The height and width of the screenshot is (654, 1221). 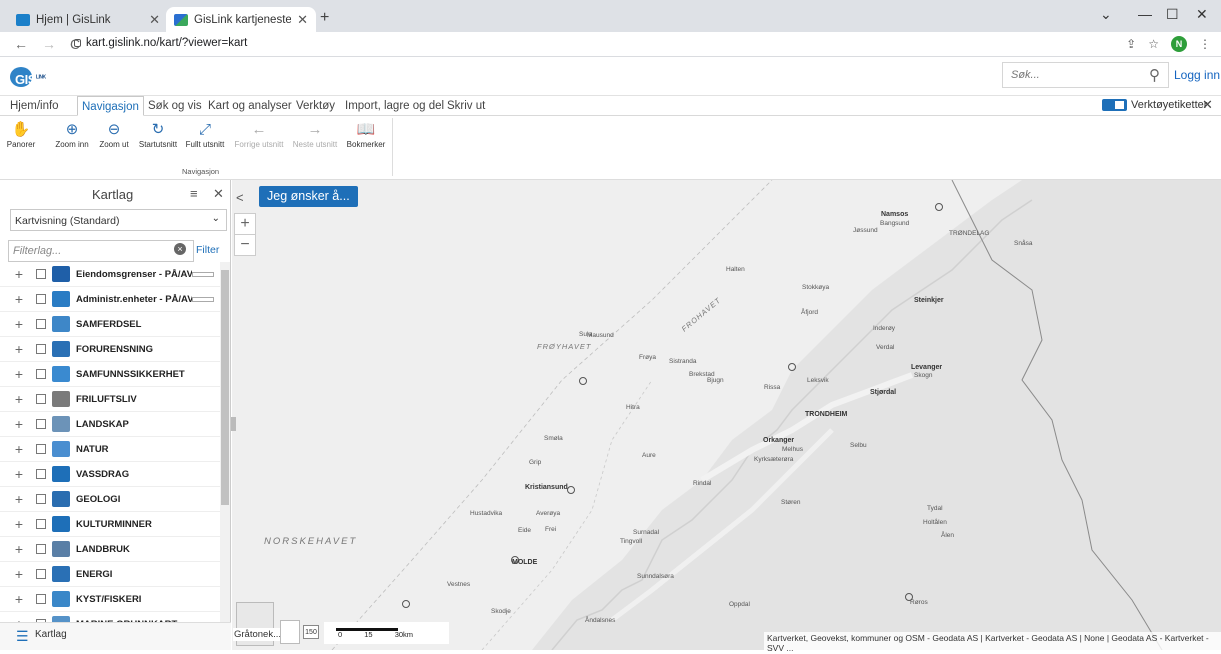 What do you see at coordinates (315, 134) in the screenshot?
I see `next-extent-button: → Neste utsnitt` at bounding box center [315, 134].